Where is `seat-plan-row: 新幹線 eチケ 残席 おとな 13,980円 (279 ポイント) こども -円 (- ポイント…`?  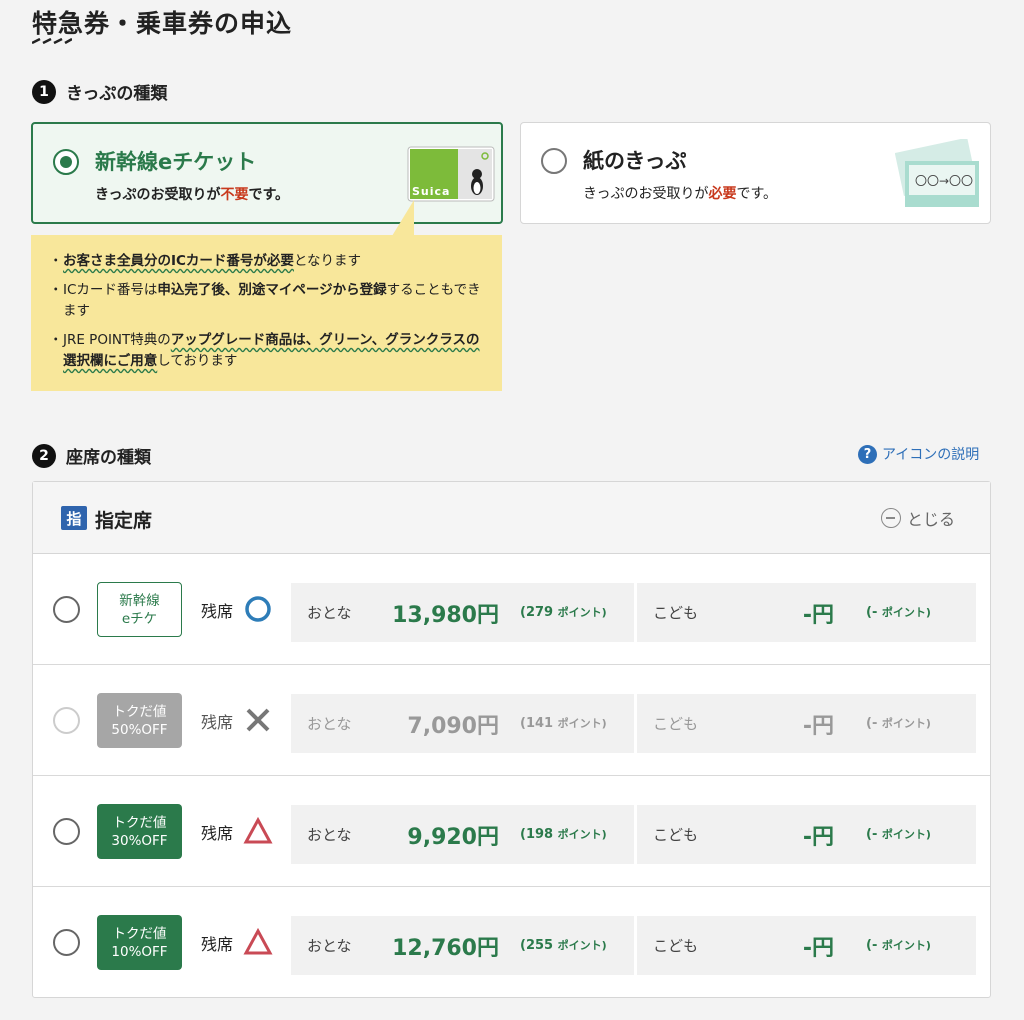 seat-plan-row: 新幹線 eチケ 残席 おとな 13,980円 (279 ポイント) こども -円 (- ポイント… is located at coordinates (511, 609).